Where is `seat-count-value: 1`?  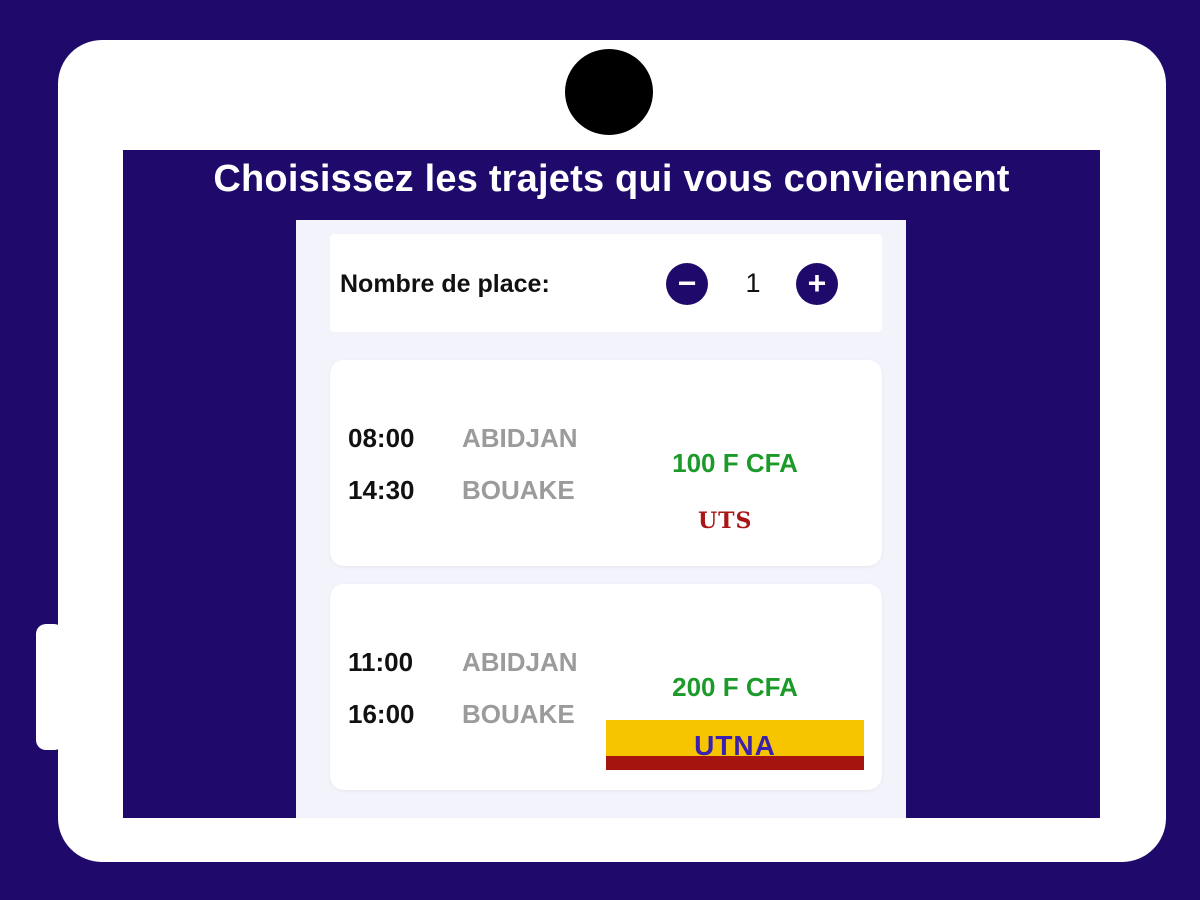 seat-count-value: 1 is located at coordinates (753, 283).